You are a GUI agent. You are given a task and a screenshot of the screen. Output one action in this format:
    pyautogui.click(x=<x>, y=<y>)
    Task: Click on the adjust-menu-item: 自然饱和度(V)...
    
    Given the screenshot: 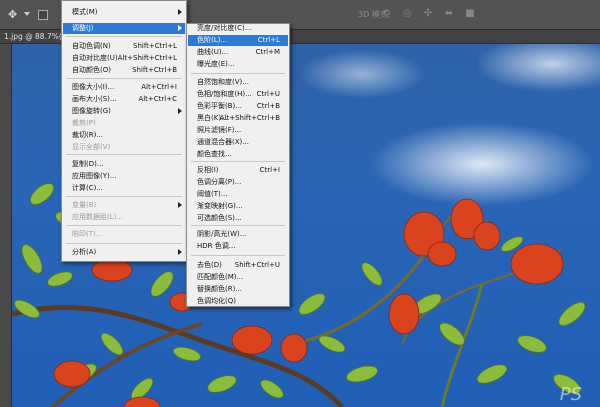 What is the action you would take?
    pyautogui.click(x=238, y=82)
    